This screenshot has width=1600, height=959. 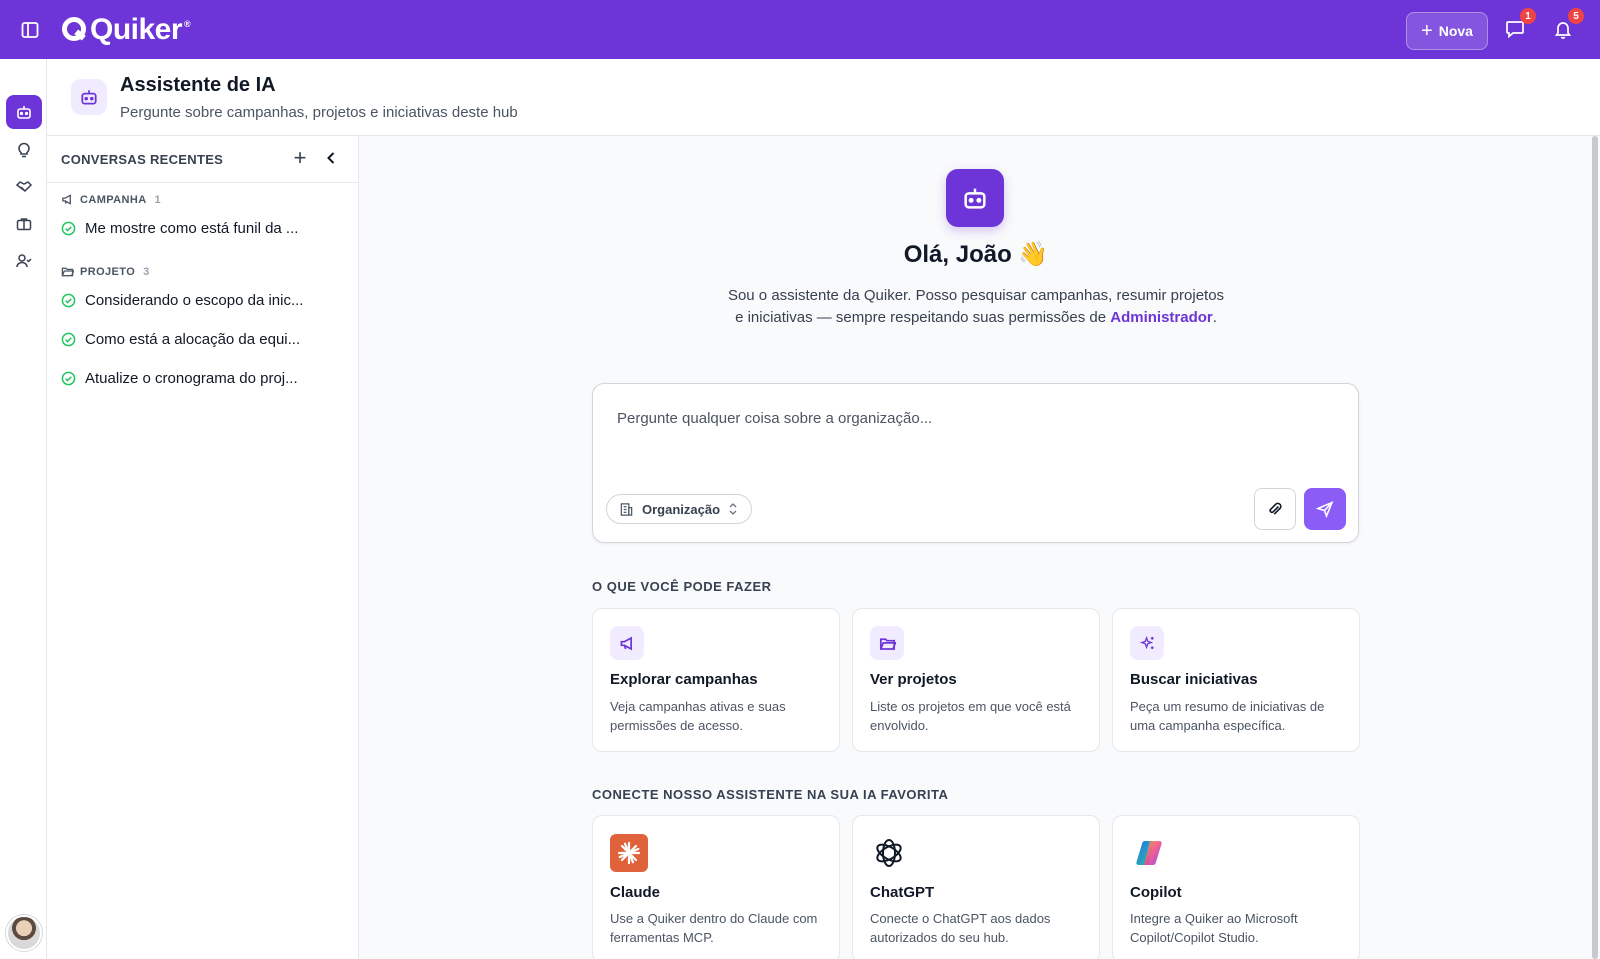 What do you see at coordinates (1156, 892) in the screenshot?
I see `card-title: Copilot` at bounding box center [1156, 892].